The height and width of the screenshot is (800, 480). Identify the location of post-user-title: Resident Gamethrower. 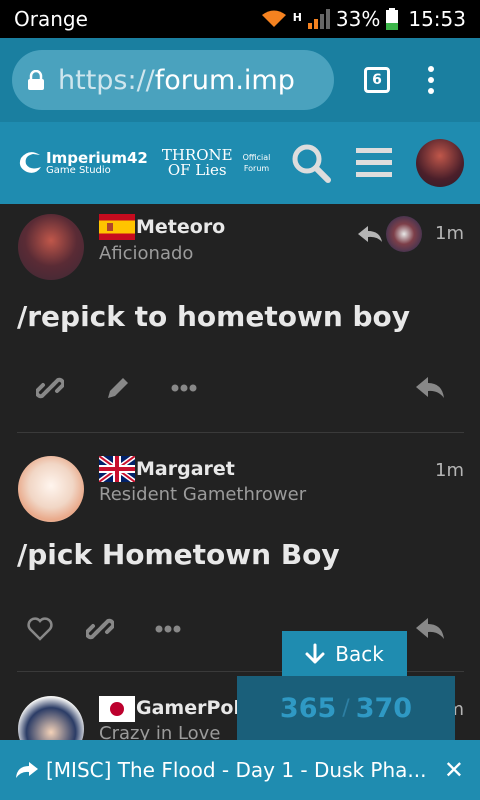
(203, 494).